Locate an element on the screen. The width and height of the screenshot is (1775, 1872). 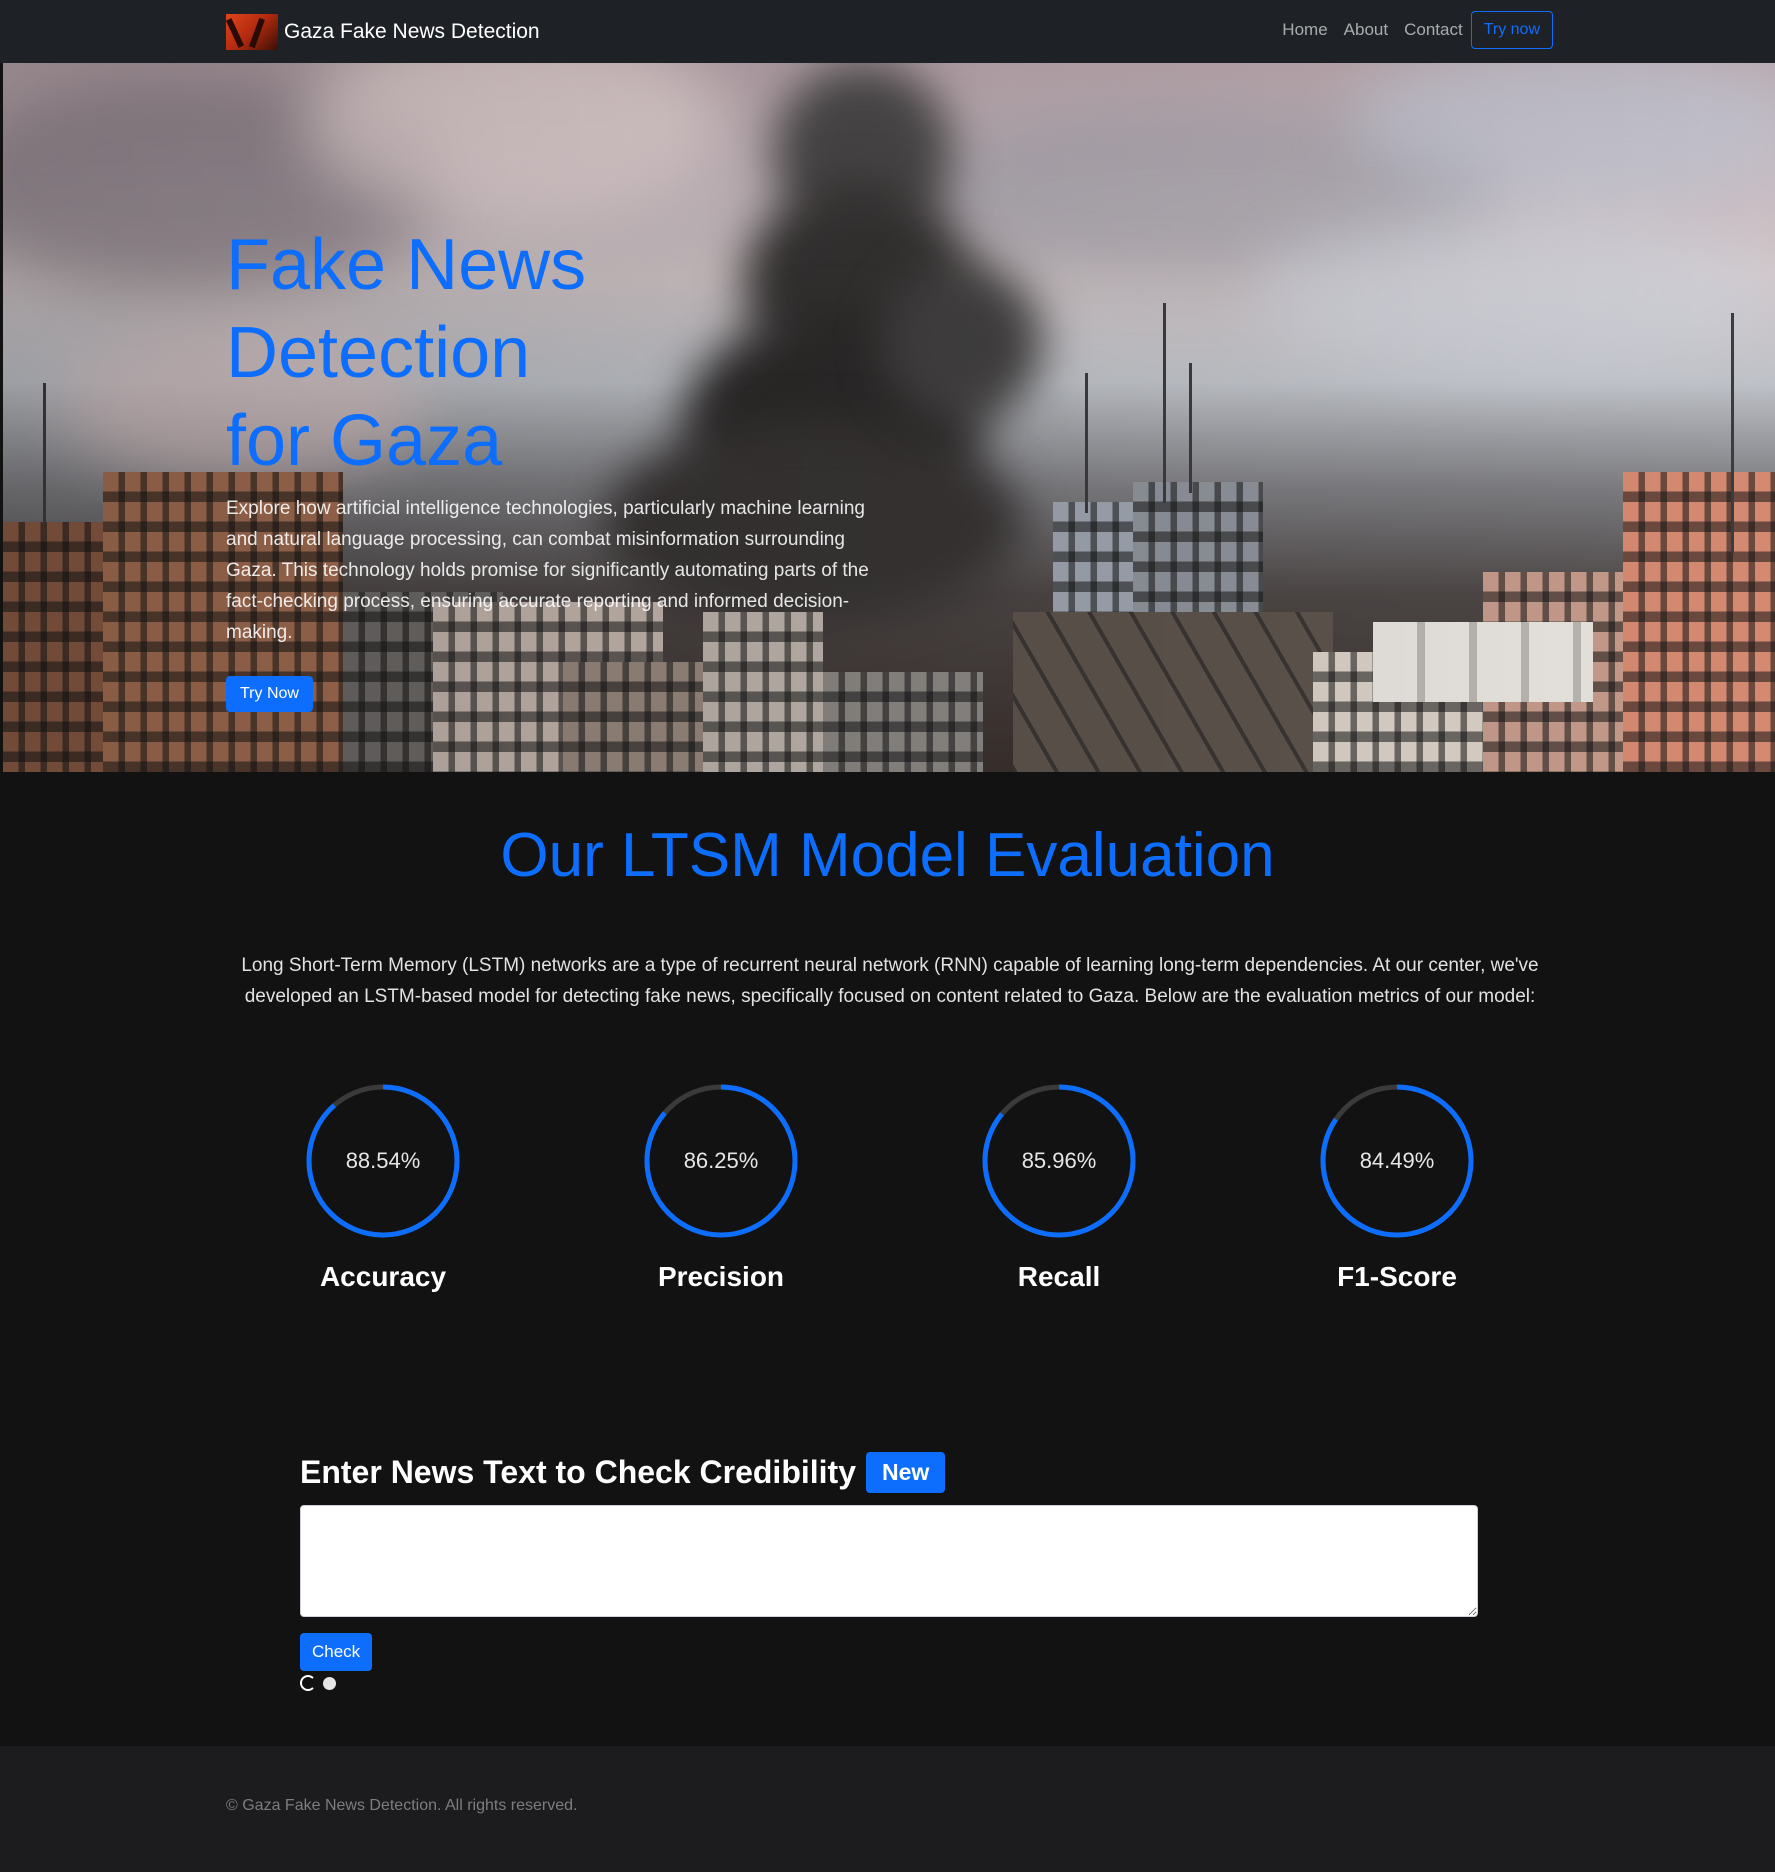
new-badge: New is located at coordinates (905, 1472).